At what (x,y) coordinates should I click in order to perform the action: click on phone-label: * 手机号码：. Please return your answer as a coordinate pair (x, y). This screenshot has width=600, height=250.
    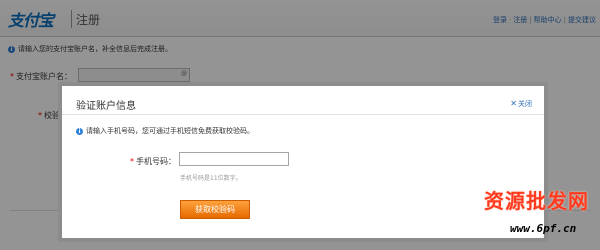
    Looking at the image, I should click on (153, 161).